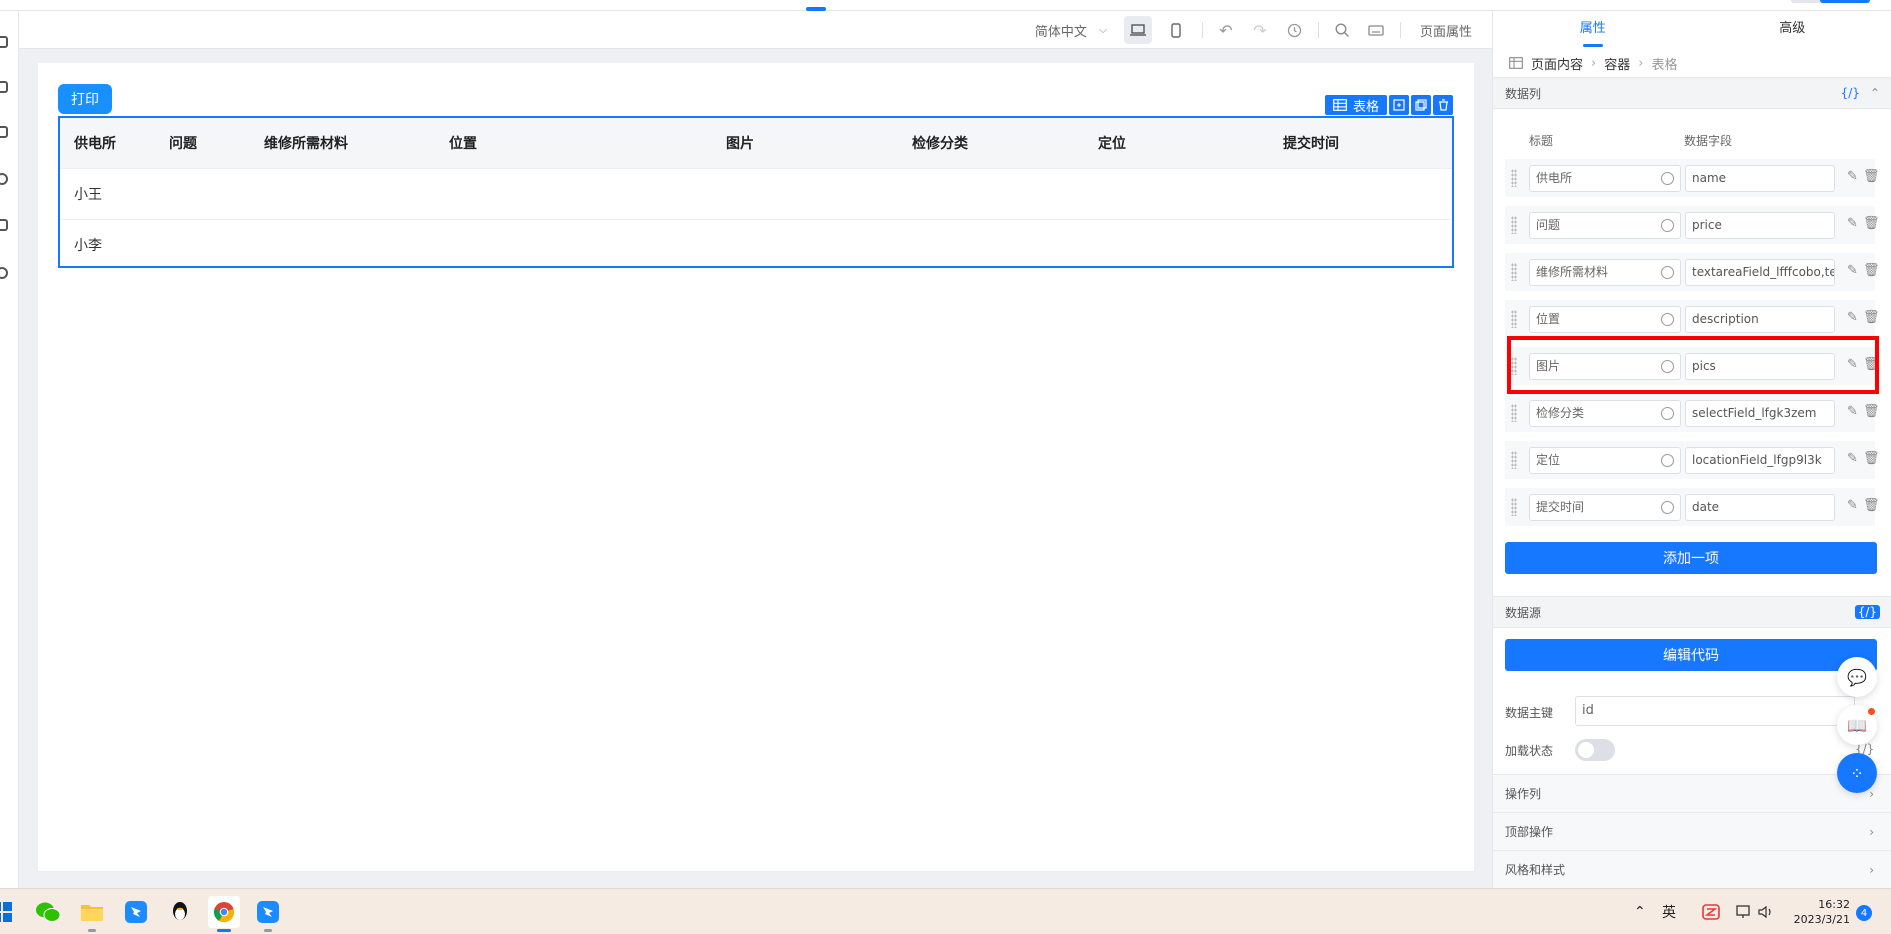 This screenshot has width=1891, height=934. I want to click on column-field-input: locationField_lfgp9l3k, so click(1760, 460).